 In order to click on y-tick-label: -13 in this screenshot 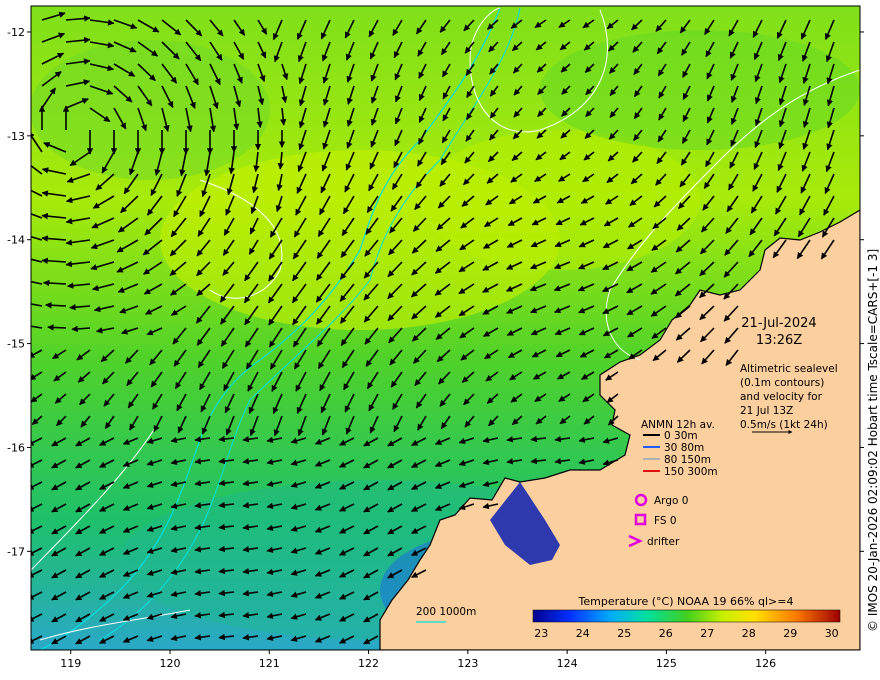, I will do `click(16, 136)`.